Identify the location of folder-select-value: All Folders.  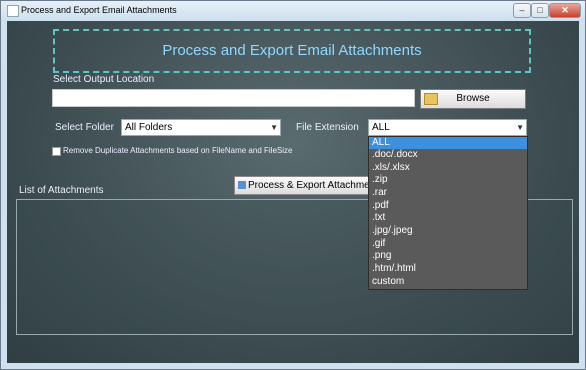
(149, 127).